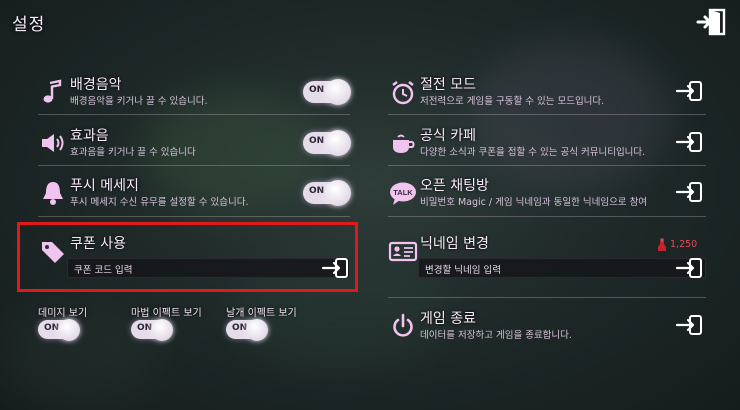  Describe the element at coordinates (53, 143) in the screenshot. I see `speaker-icon` at that location.